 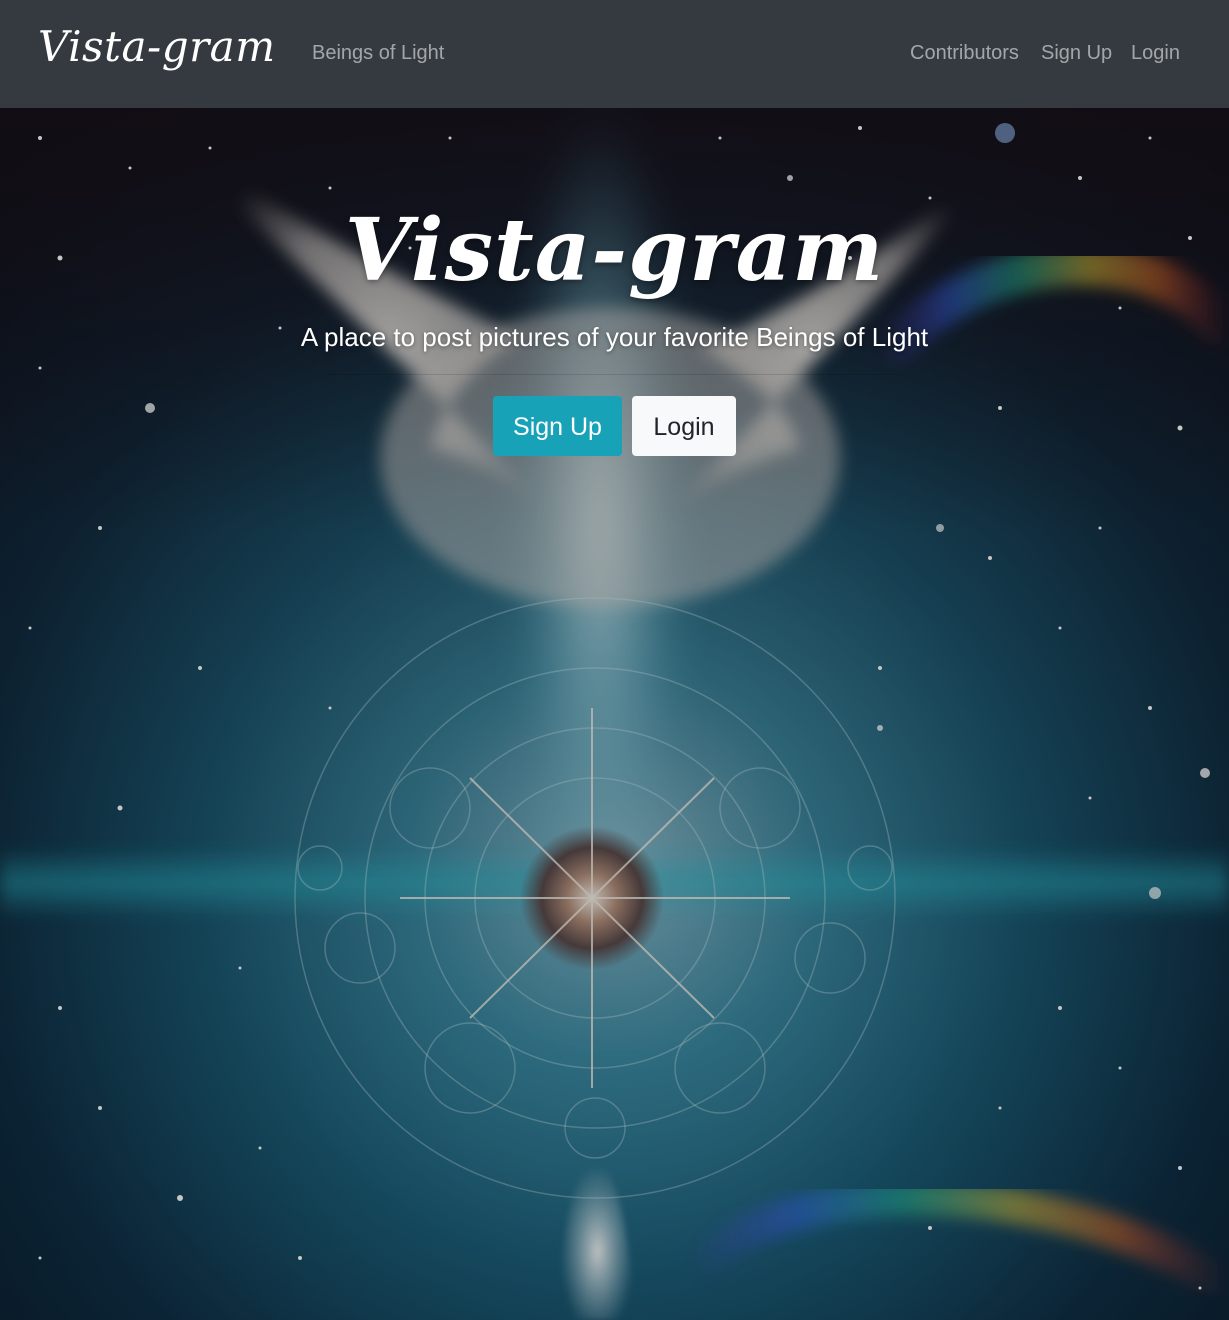 I want to click on sign-up-button: Sign Up, so click(x=557, y=426).